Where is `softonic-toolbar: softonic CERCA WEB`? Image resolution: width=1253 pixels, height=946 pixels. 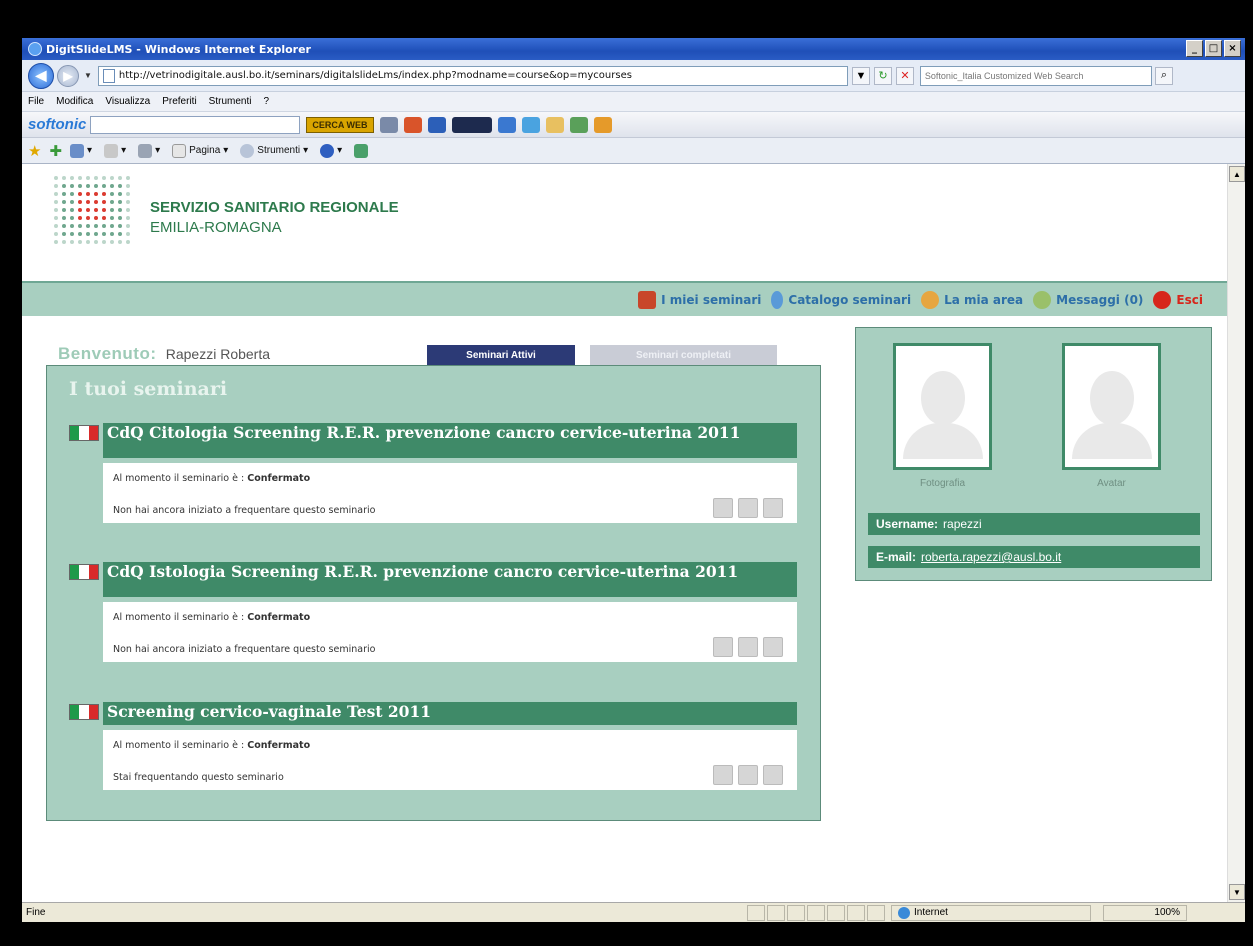 softonic-toolbar: softonic CERCA WEB is located at coordinates (633, 125).